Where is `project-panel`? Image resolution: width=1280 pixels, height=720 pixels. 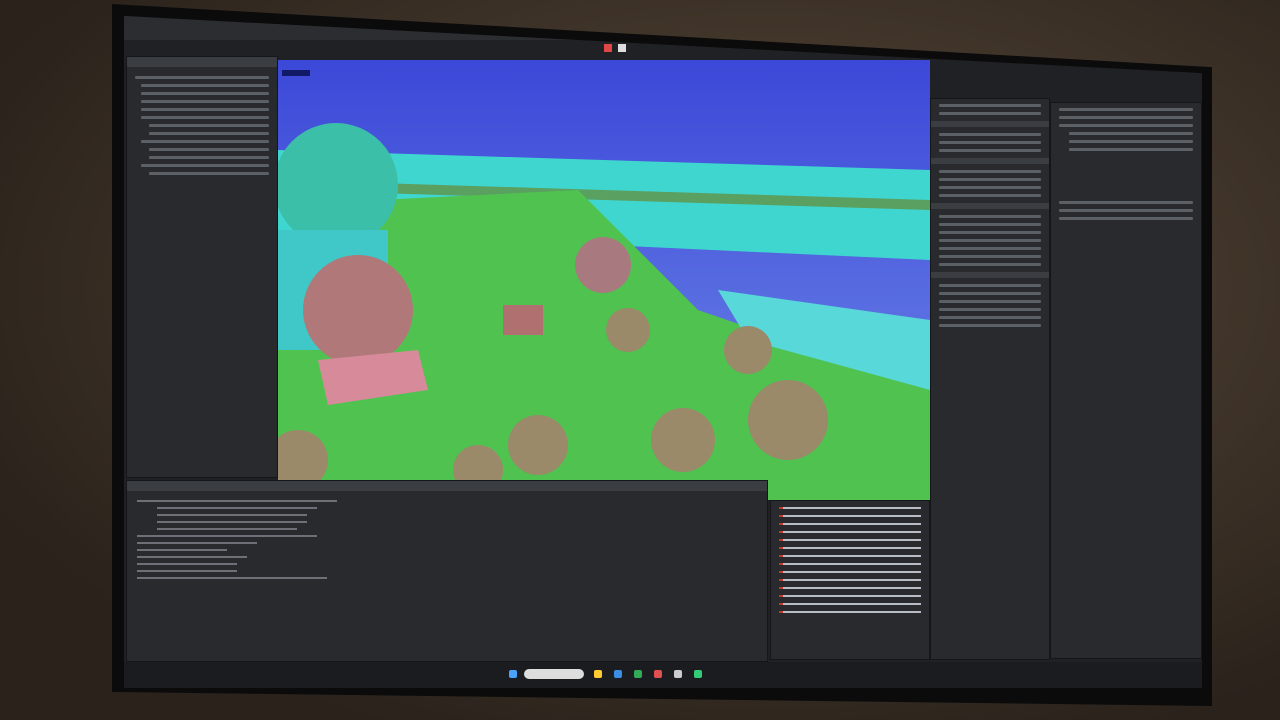
project-panel is located at coordinates (1126, 380).